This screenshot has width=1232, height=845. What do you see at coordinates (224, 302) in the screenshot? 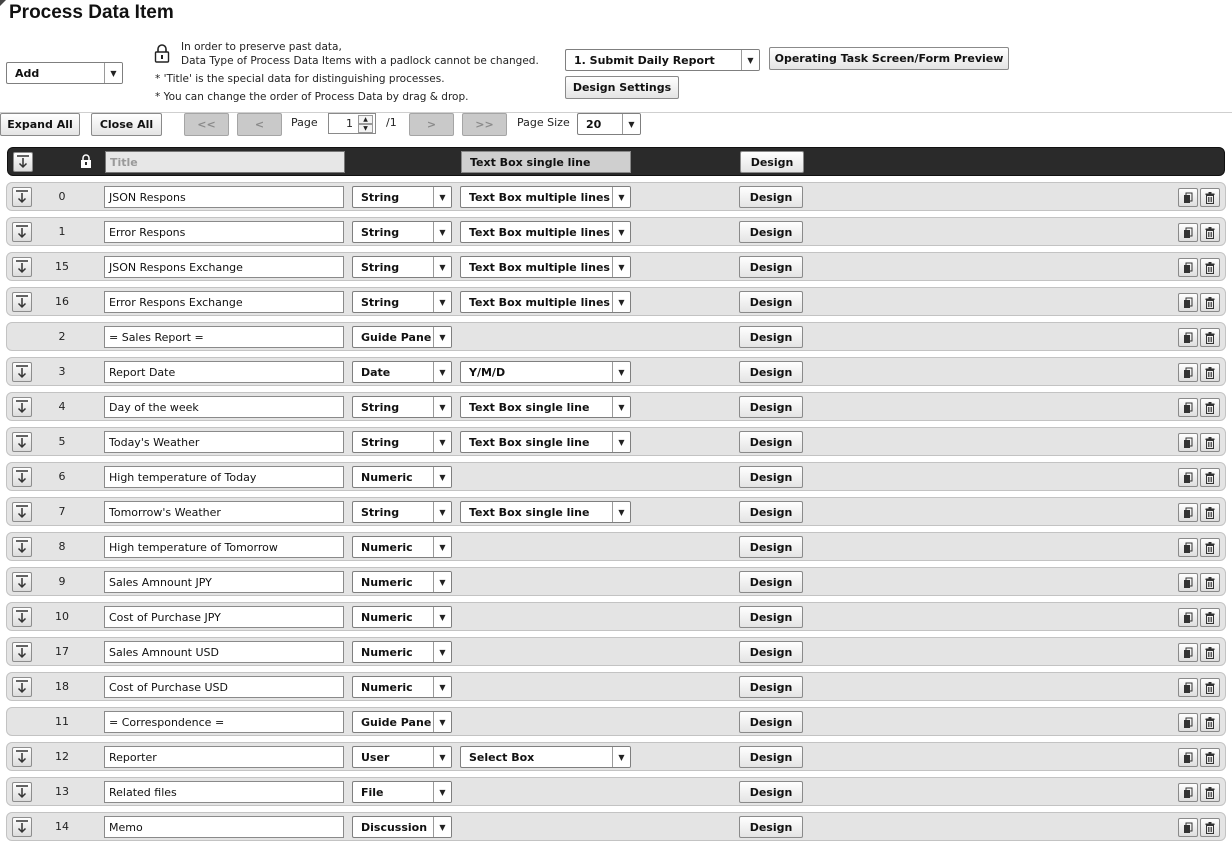
I see `item-name-field: Error Respons Exchange` at bounding box center [224, 302].